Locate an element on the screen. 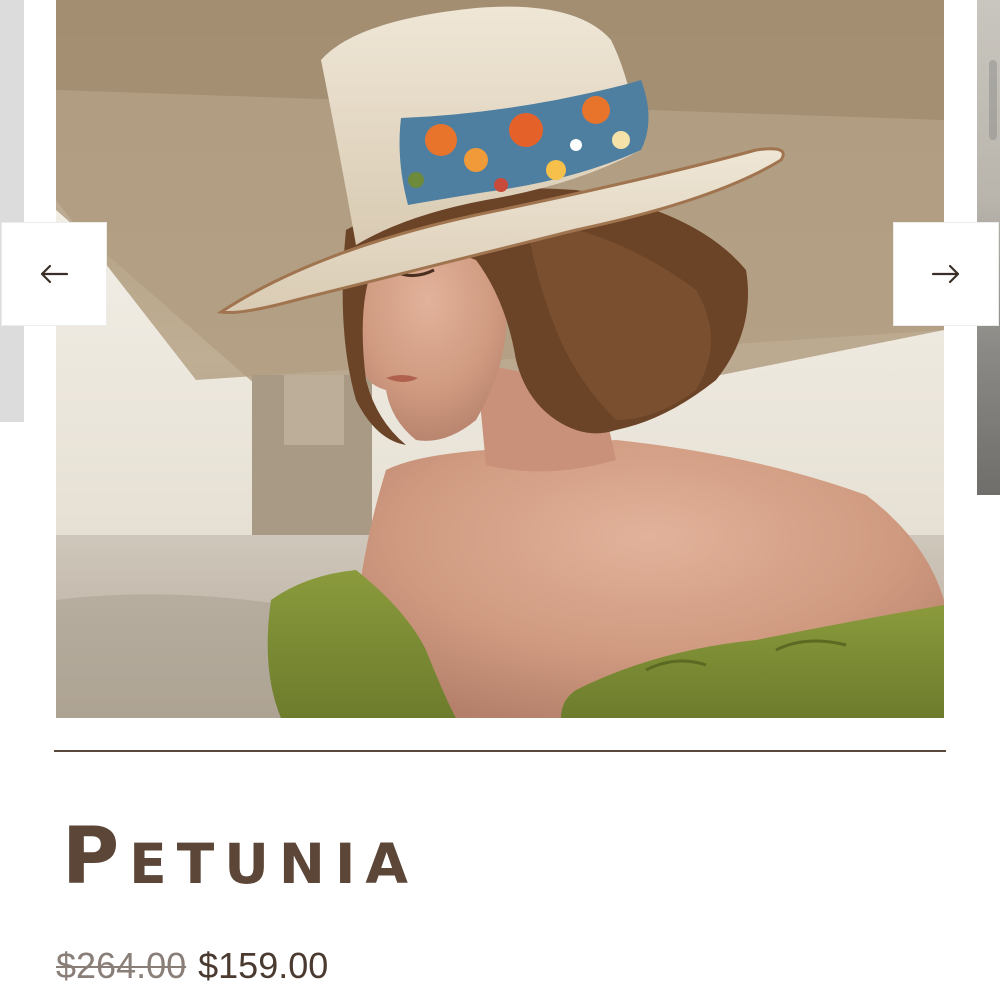 This screenshot has height=1000, width=1000. arrow-left-icon is located at coordinates (54, 274).